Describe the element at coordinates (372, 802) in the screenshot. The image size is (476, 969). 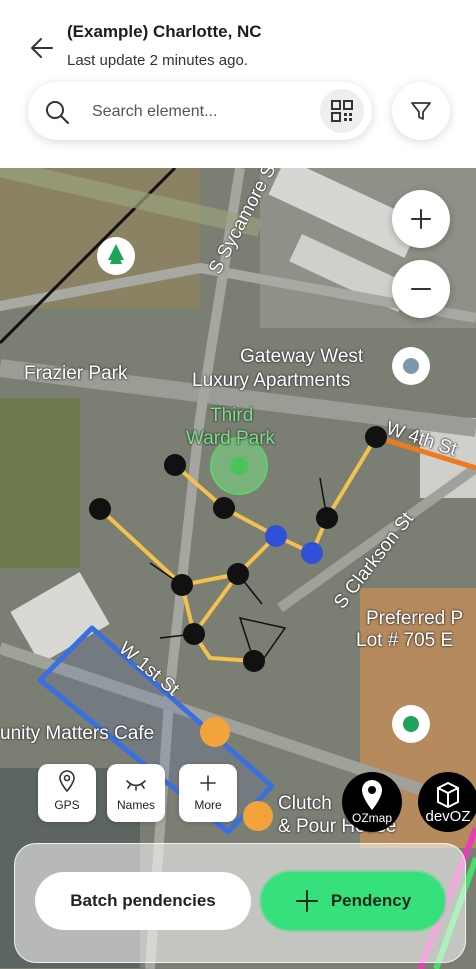
I see `ozmap-app-button: OZmap` at that location.